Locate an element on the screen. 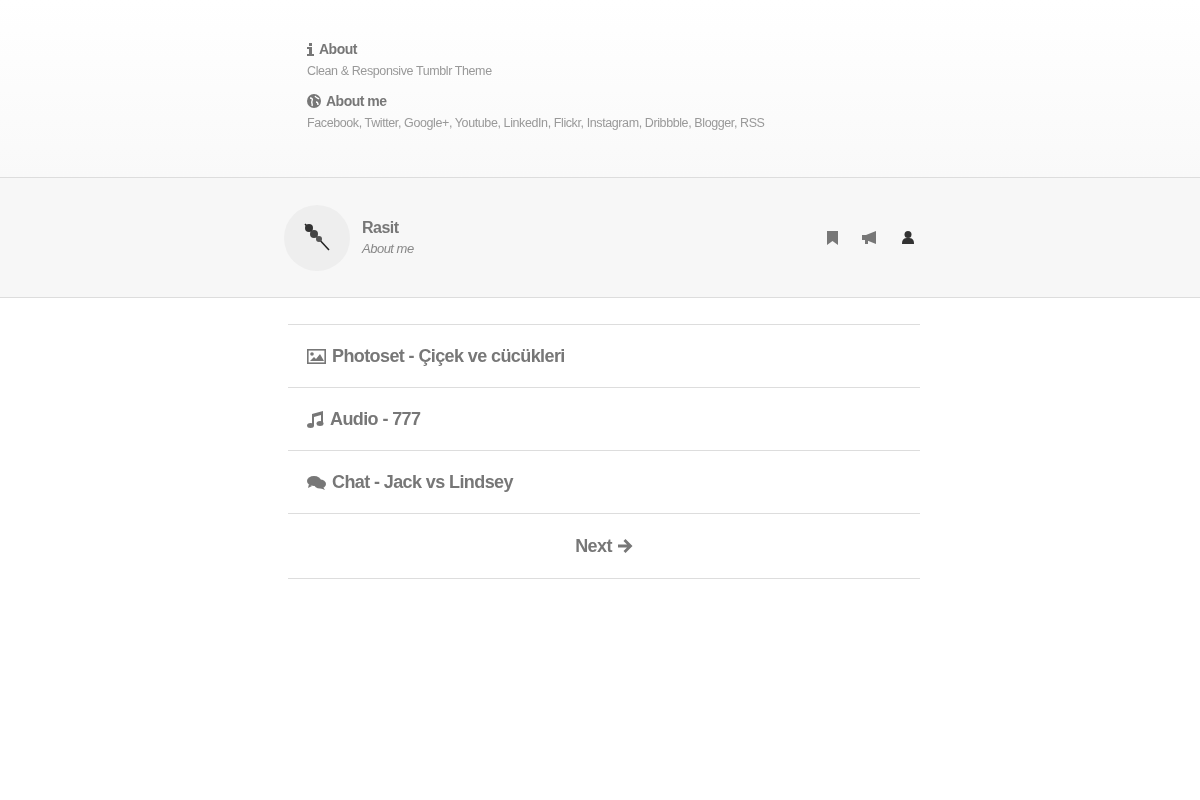  section-text: Facebook, Twitter, Google+, Youtube, LinkedIn, Flickr, Instagram, Dribbble, Blogger, RSS is located at coordinates (536, 123).